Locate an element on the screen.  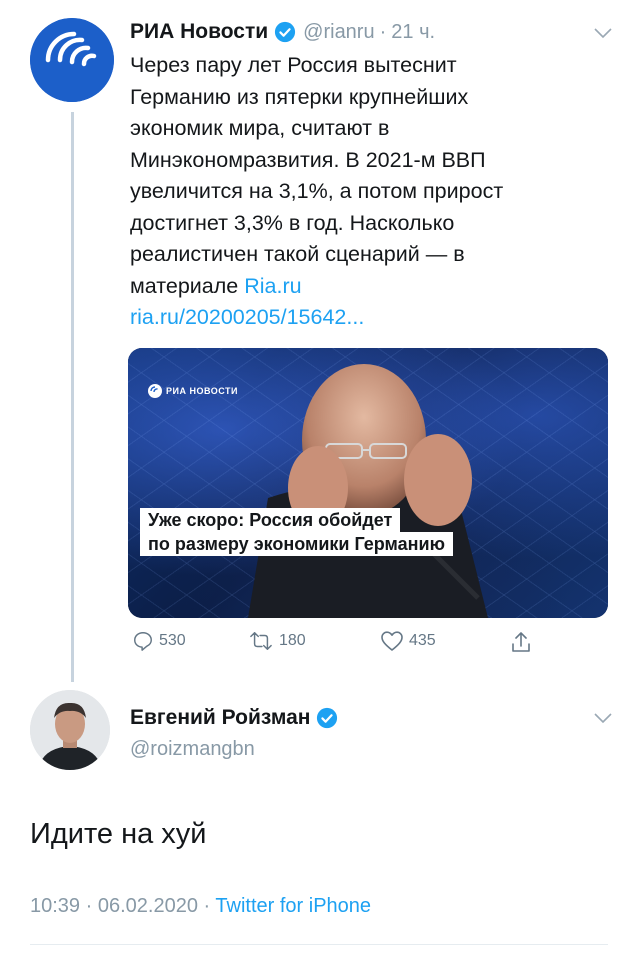
like-button: 435 is located at coordinates (408, 641).